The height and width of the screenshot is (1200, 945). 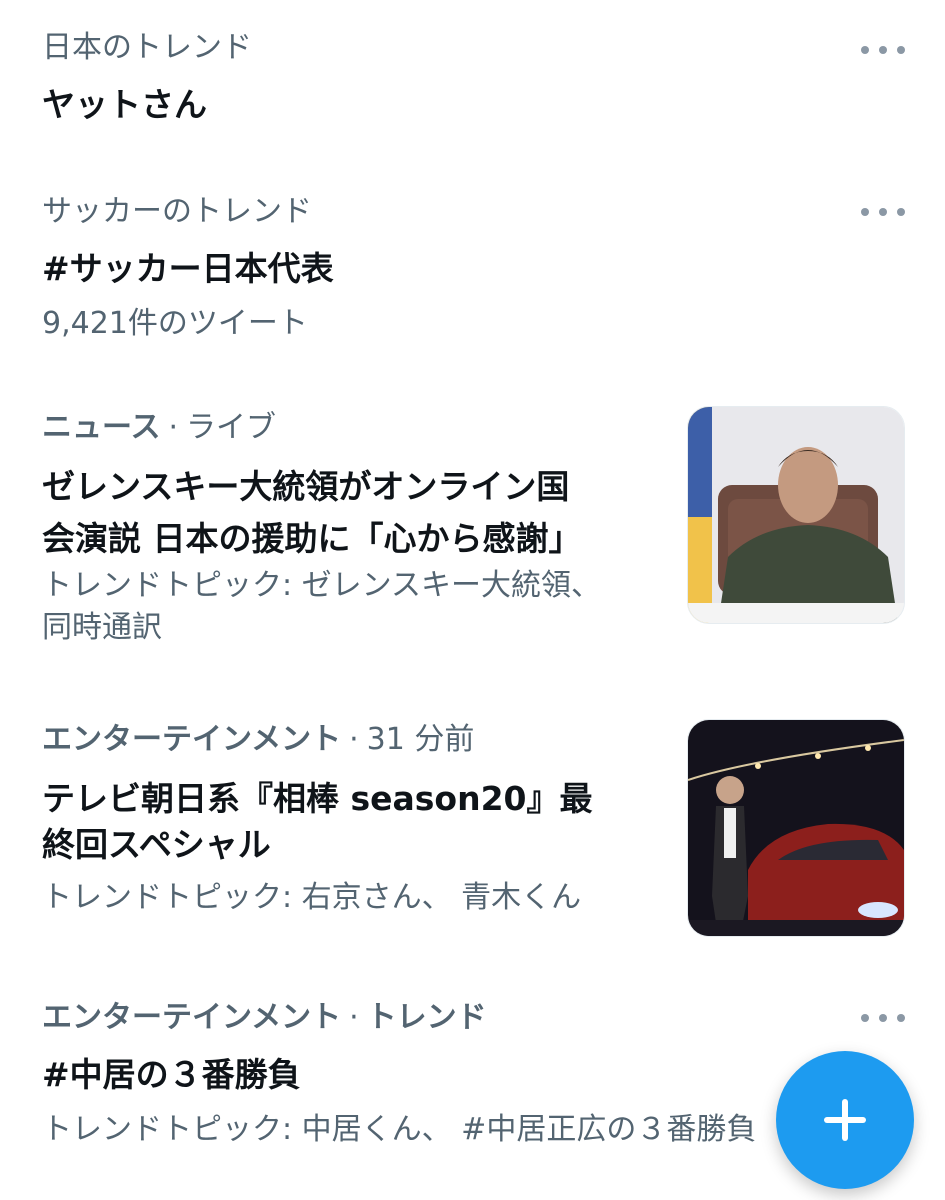 I want to click on trend-title: #中居の３番勝負, so click(x=171, y=1074).